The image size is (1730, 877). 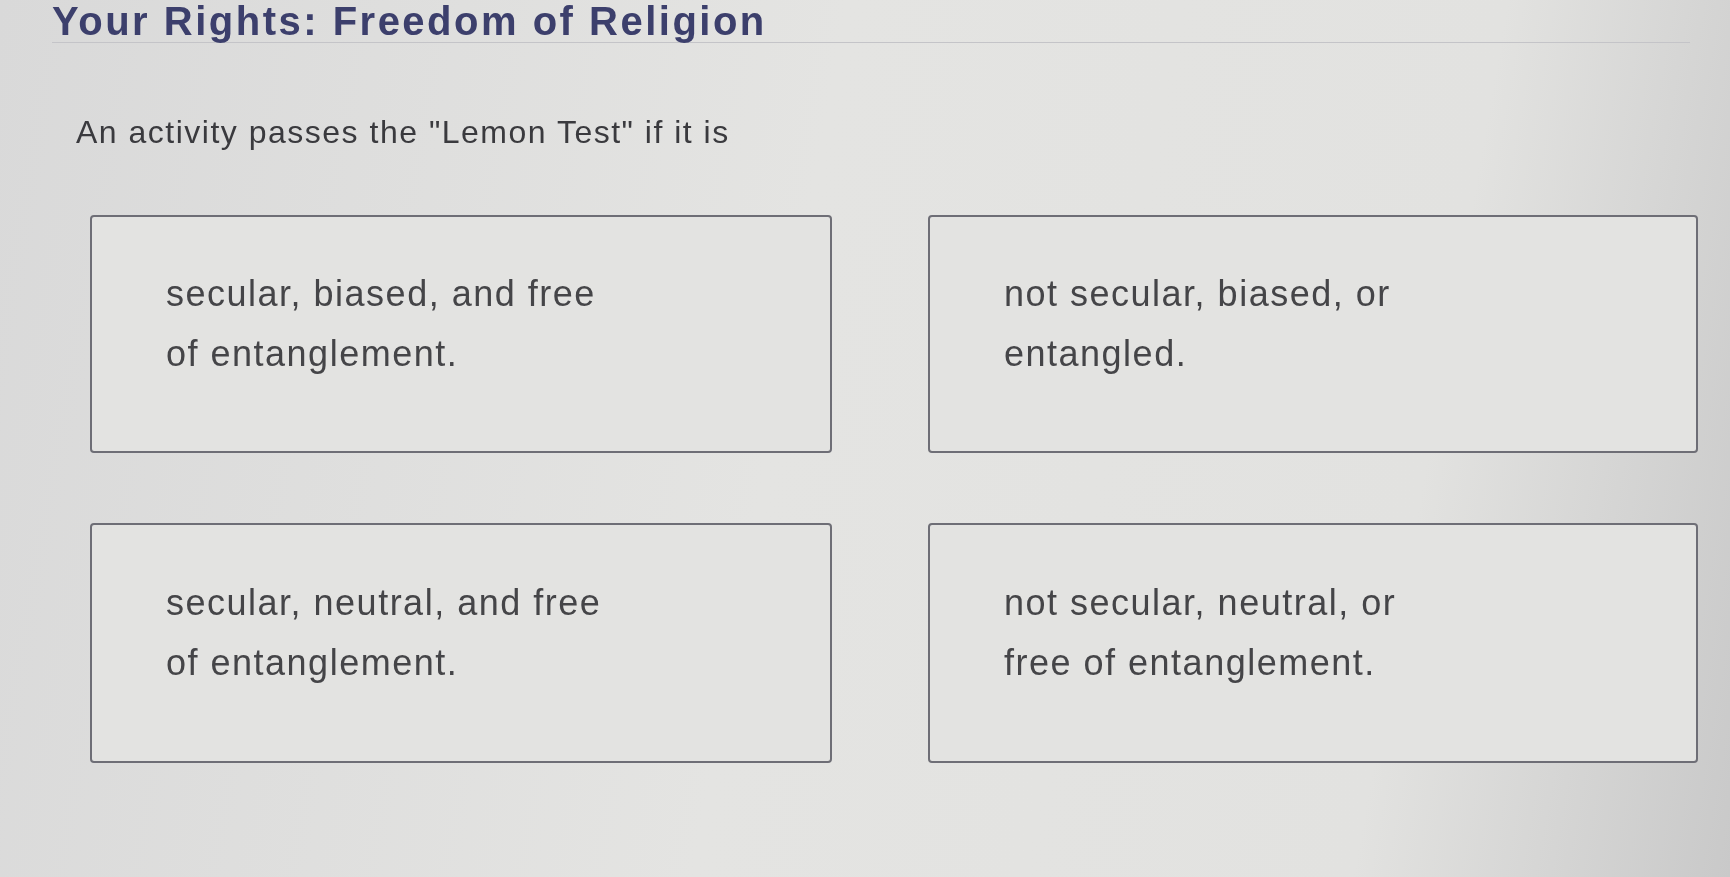 What do you see at coordinates (1313, 643) in the screenshot?
I see `answer-option: not secular, neutral, or free of entanglement.` at bounding box center [1313, 643].